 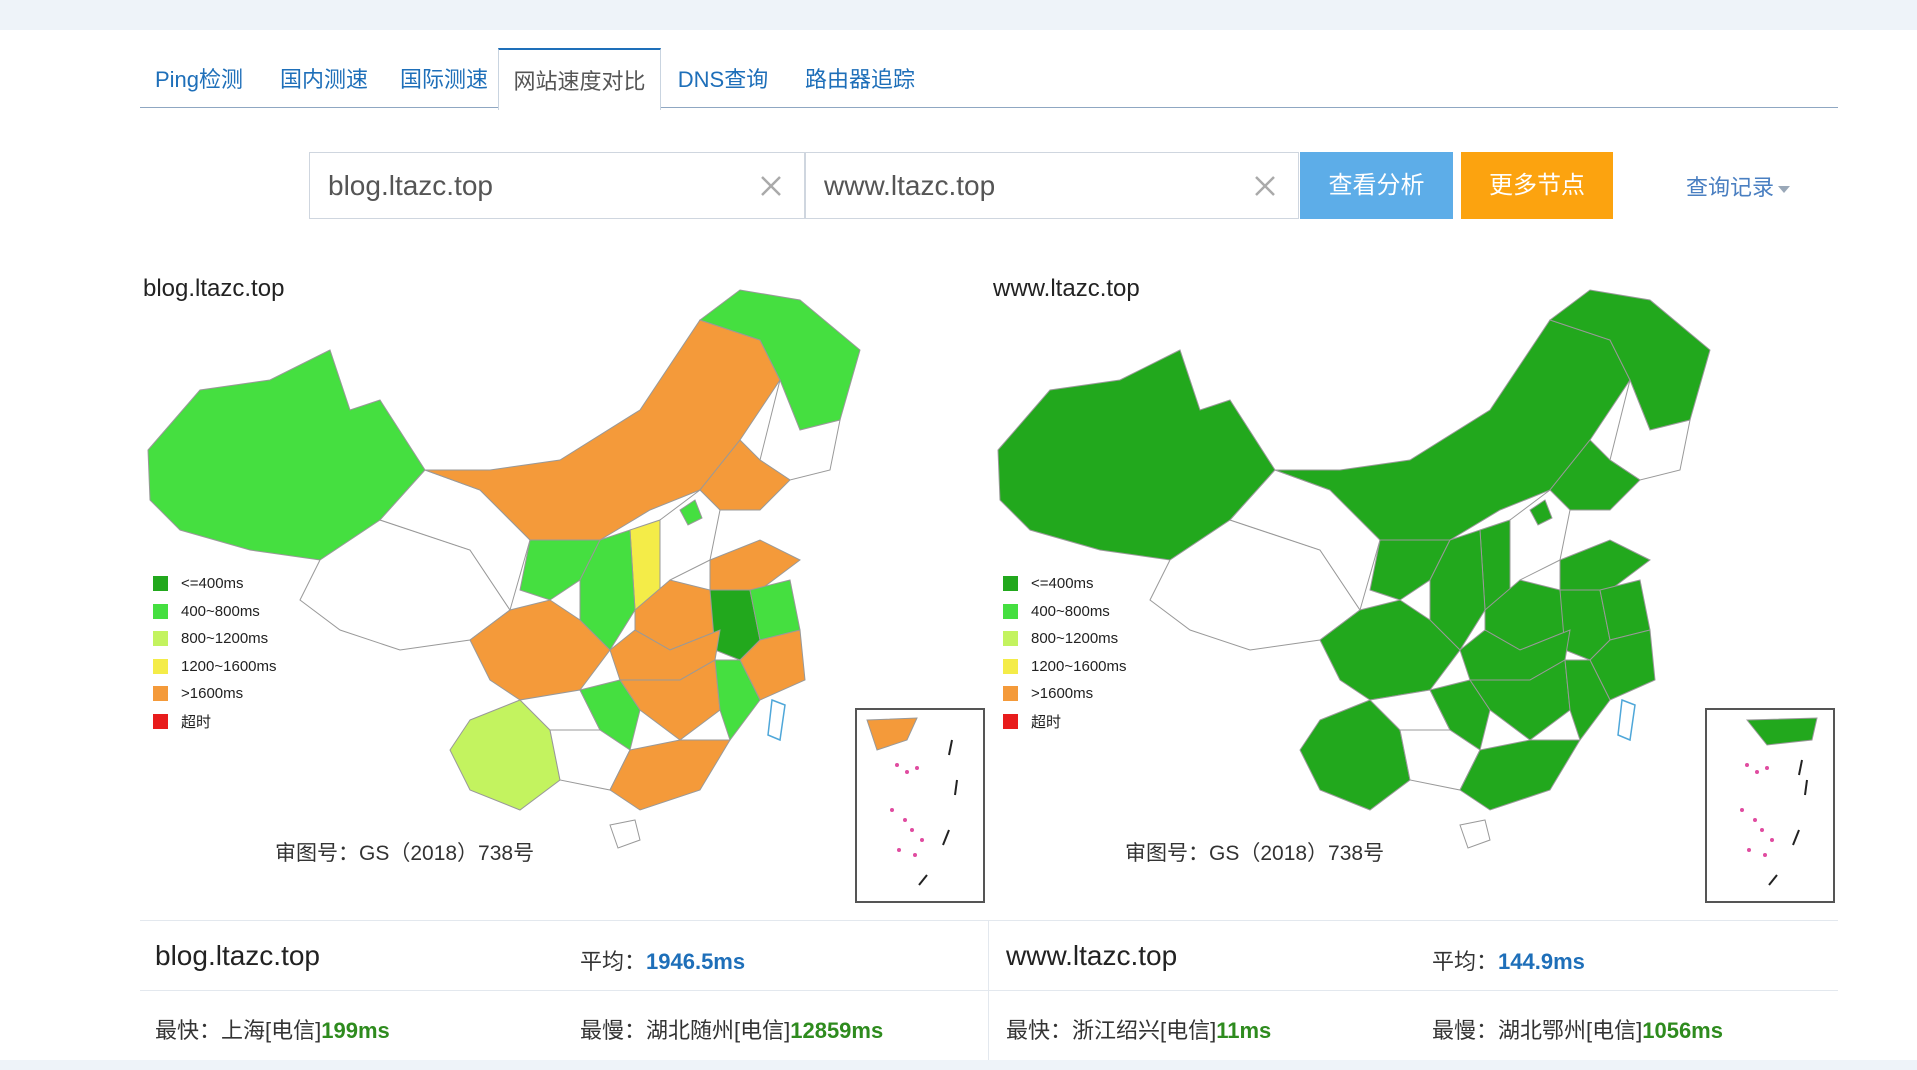 I want to click on result-slowest-2: 最慢：湖北鄂州[电信]1056ms, so click(x=1577, y=1029).